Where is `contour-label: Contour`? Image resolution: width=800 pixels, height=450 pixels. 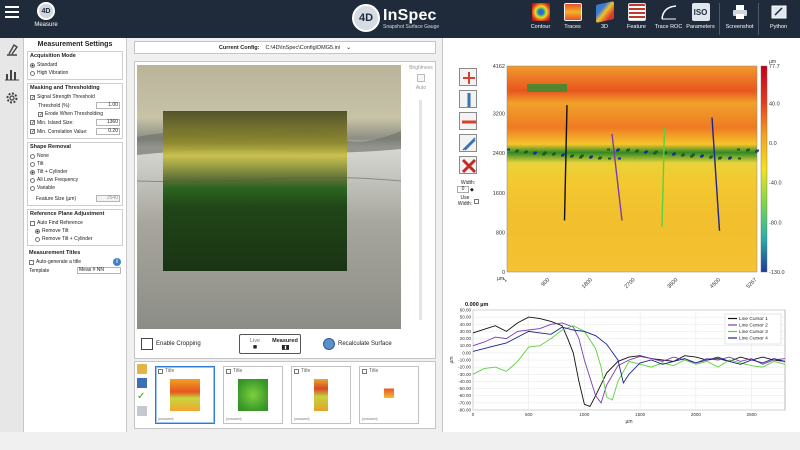
contour-label: Contour is located at coordinates (540, 27).